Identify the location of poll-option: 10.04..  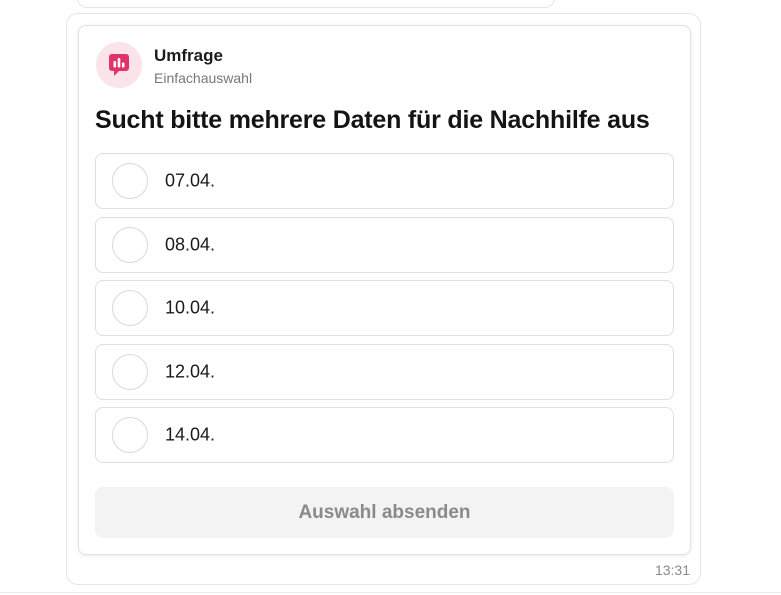
(384, 308).